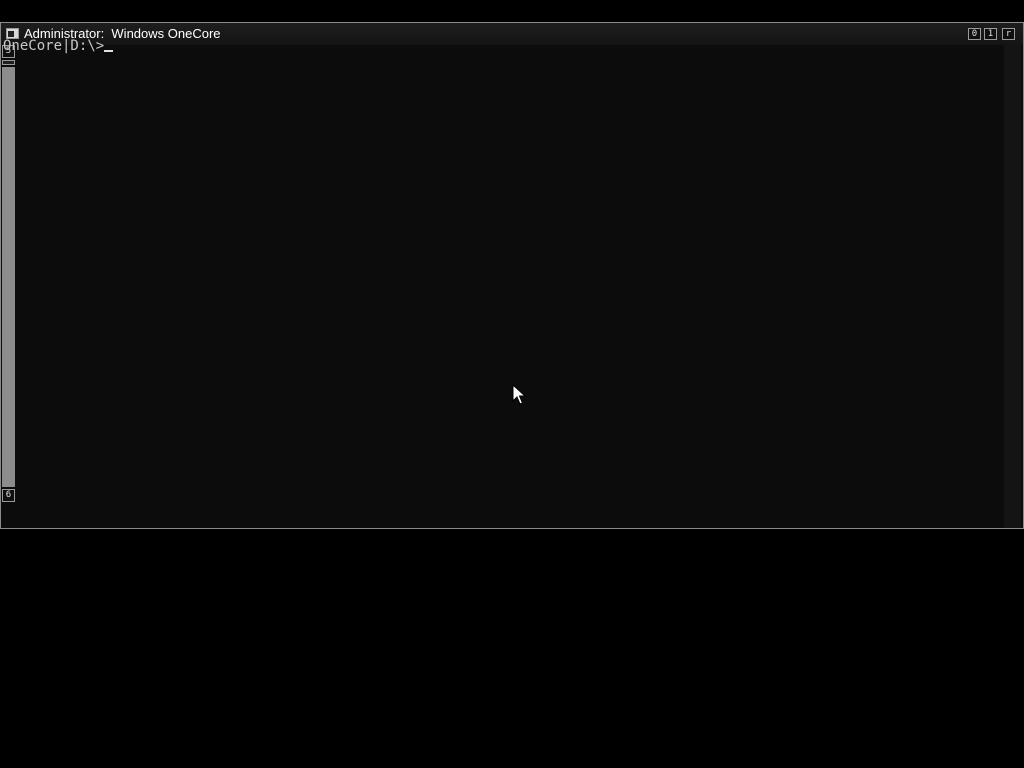 The width and height of the screenshot is (1024, 768). I want to click on scroll-track, so click(8, 277).